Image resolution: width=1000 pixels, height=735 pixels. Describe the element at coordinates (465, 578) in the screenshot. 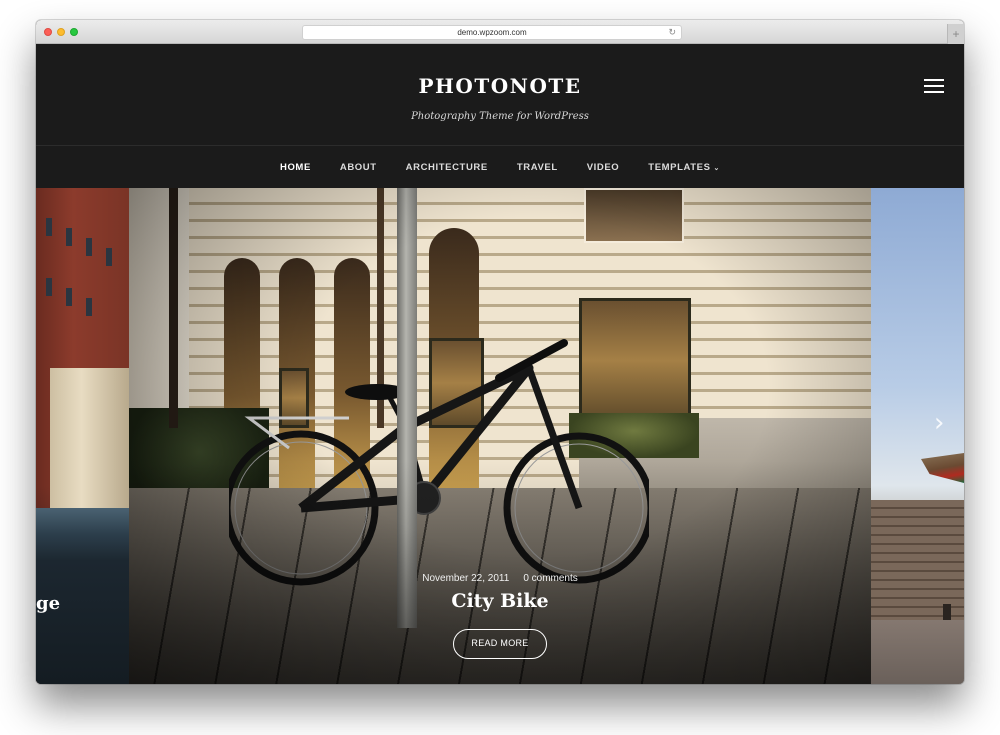

I see `post-date: November 22, 2011` at that location.